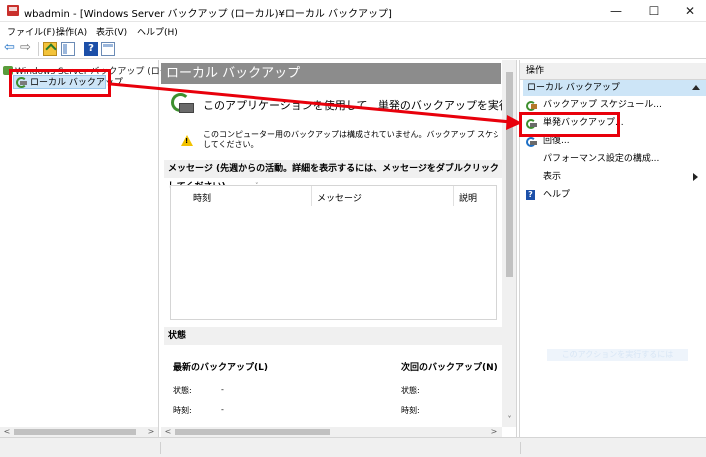 Image resolution: width=706 pixels, height=457 pixels. What do you see at coordinates (31, 31) in the screenshot?
I see `menu-file: ファイル(F)` at bounding box center [31, 31].